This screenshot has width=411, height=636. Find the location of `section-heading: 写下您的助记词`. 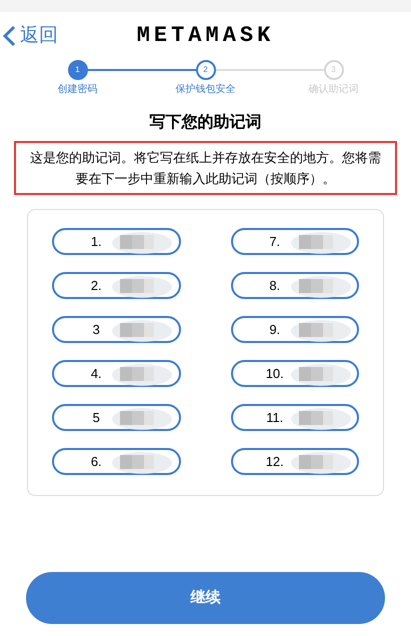

section-heading: 写下您的助记词 is located at coordinates (205, 122).